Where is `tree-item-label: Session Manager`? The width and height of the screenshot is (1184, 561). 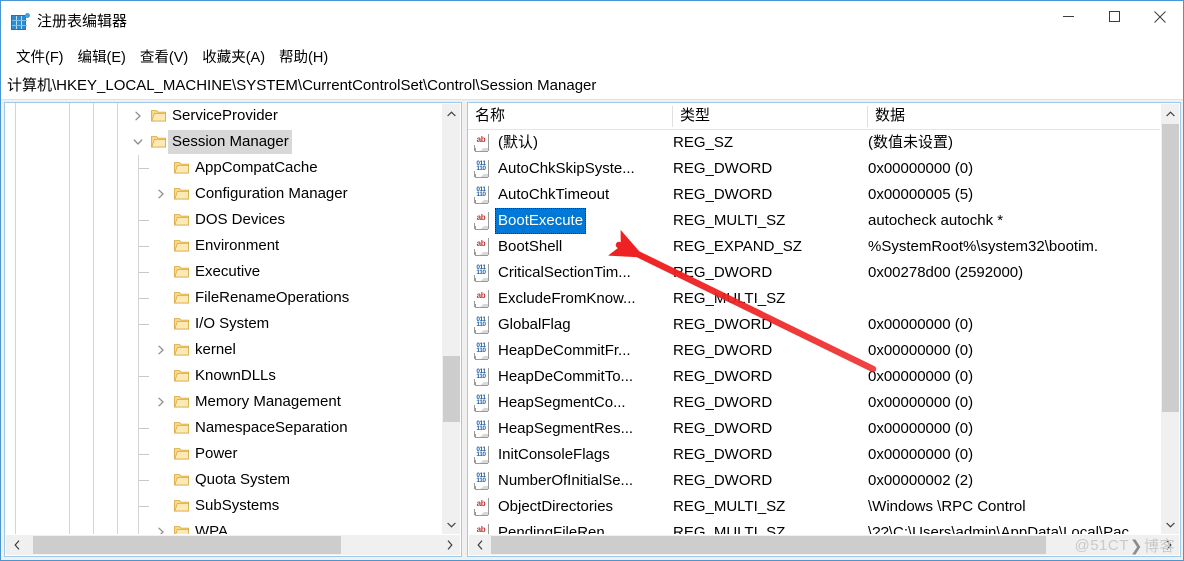
tree-item-label: Session Manager is located at coordinates (230, 142).